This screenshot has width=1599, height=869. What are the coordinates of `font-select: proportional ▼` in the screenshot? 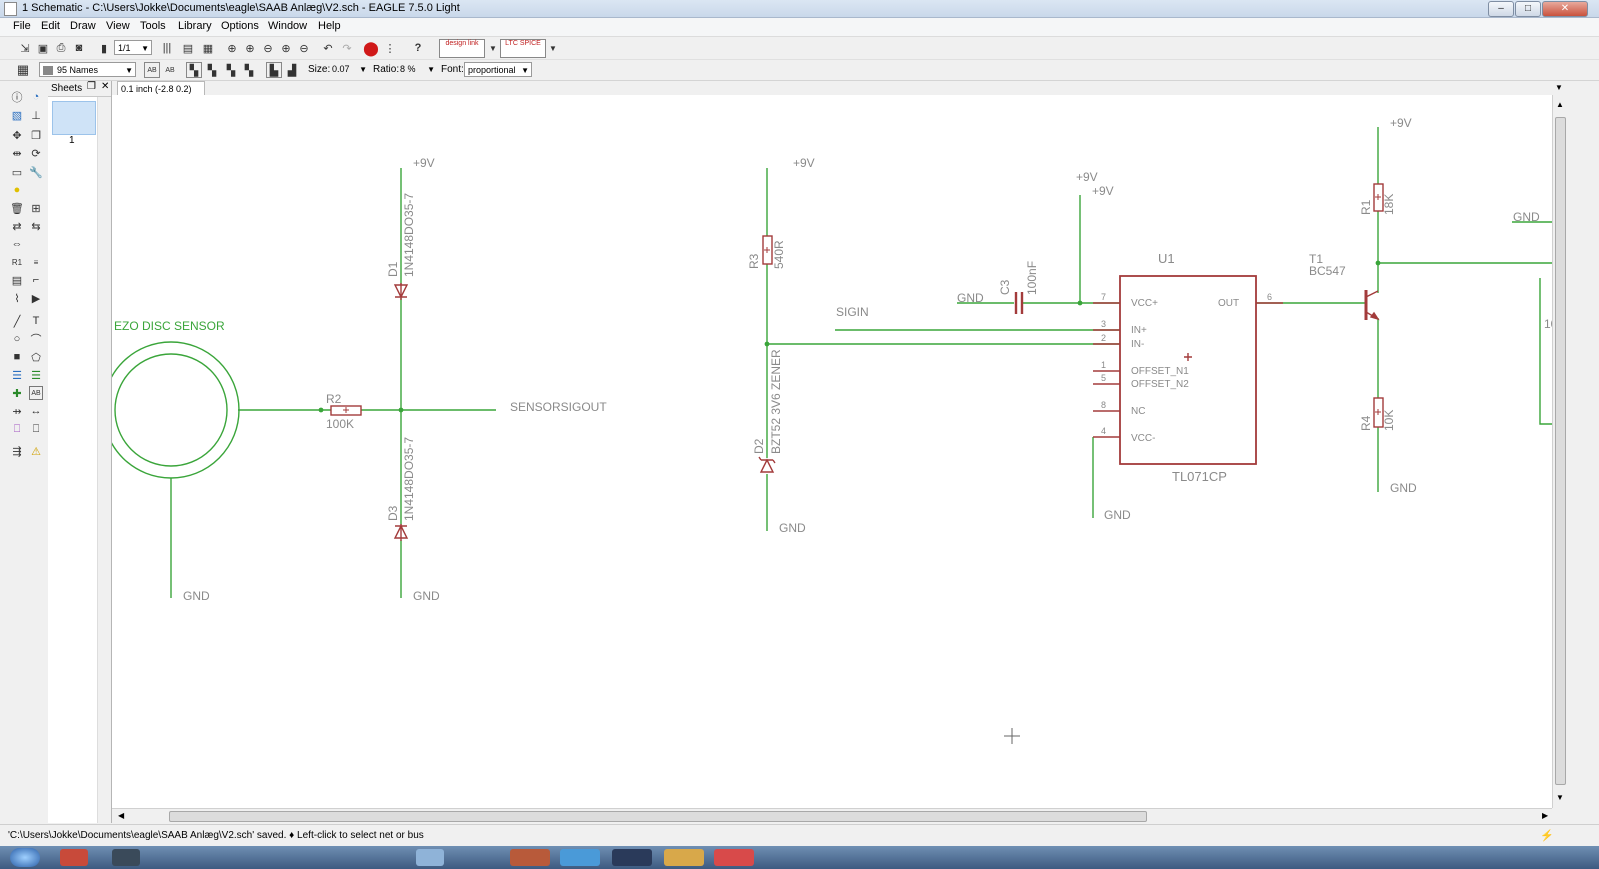 It's located at (498, 69).